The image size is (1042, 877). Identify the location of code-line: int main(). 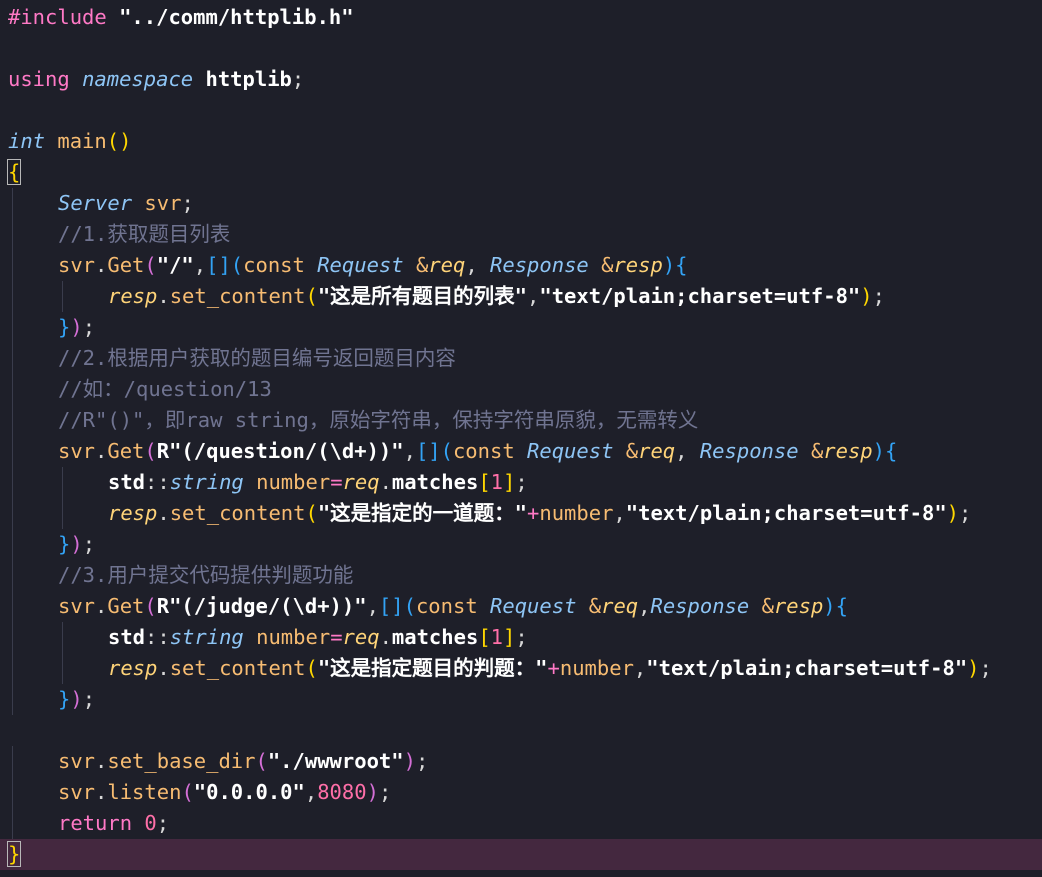
(521, 141).